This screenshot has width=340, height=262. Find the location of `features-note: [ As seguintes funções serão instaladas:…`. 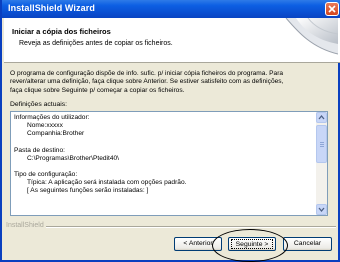

features-note: [ As seguintes funções serão instaladas:… is located at coordinates (88, 191).